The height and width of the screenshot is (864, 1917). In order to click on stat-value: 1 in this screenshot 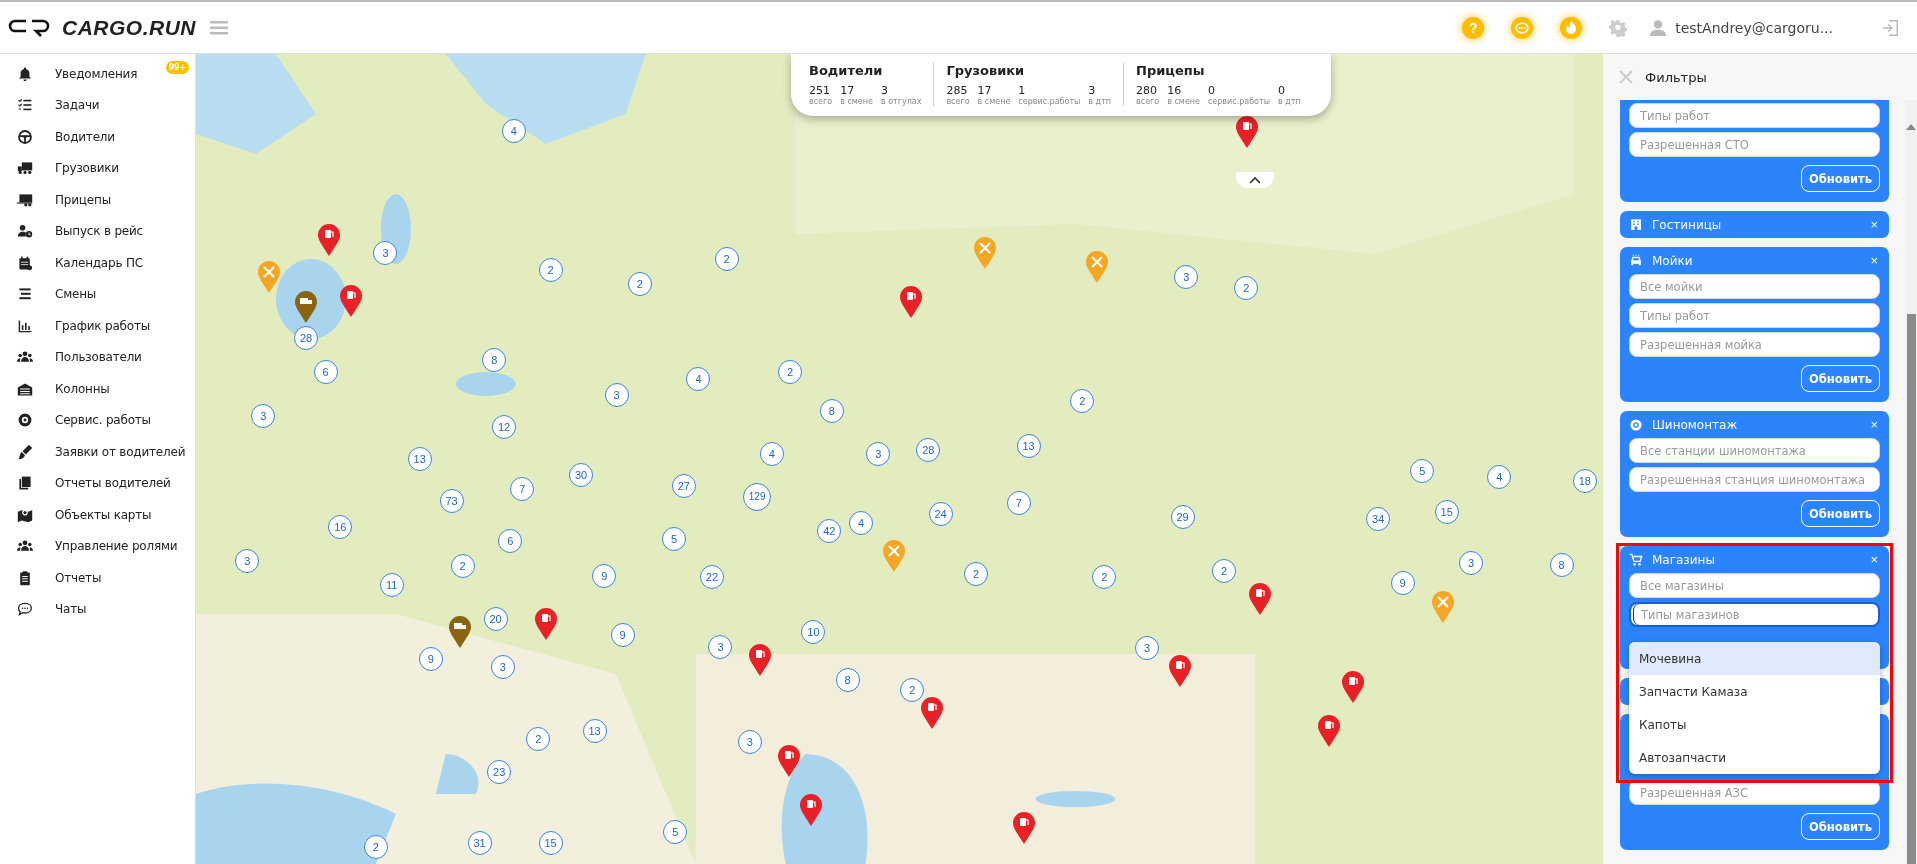, I will do `click(1022, 90)`.